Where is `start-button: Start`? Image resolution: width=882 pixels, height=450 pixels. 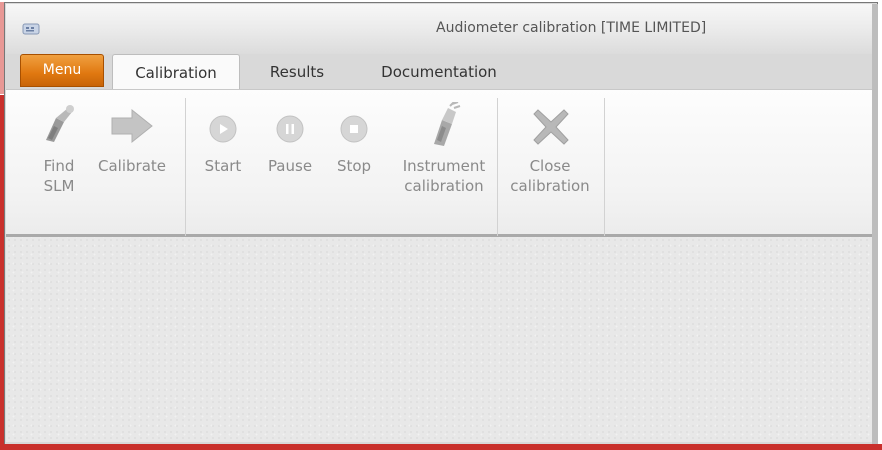
start-button: Start is located at coordinates (223, 150).